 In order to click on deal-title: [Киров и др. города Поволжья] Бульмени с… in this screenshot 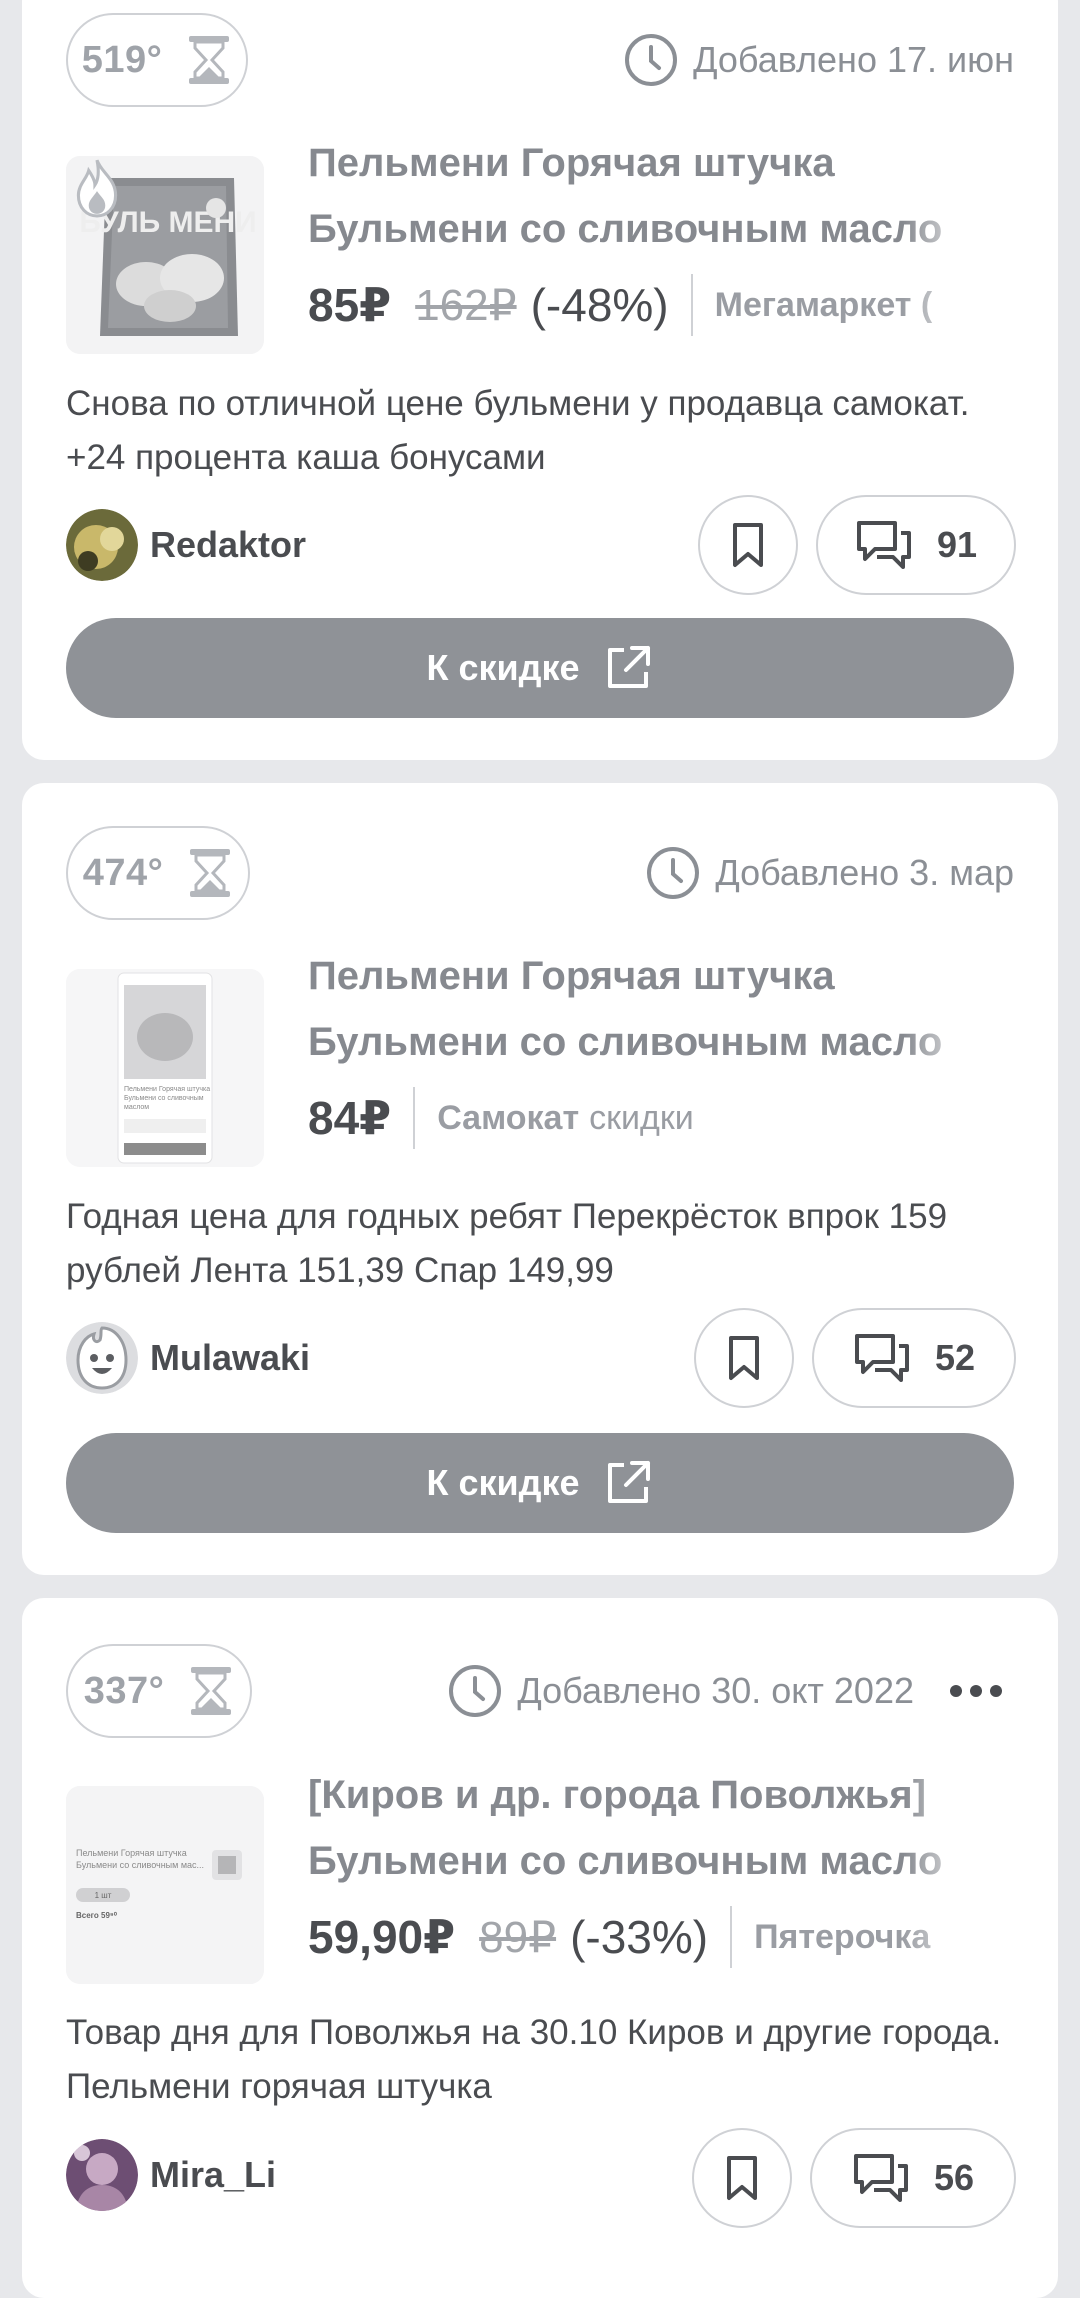, I will do `click(646, 1828)`.